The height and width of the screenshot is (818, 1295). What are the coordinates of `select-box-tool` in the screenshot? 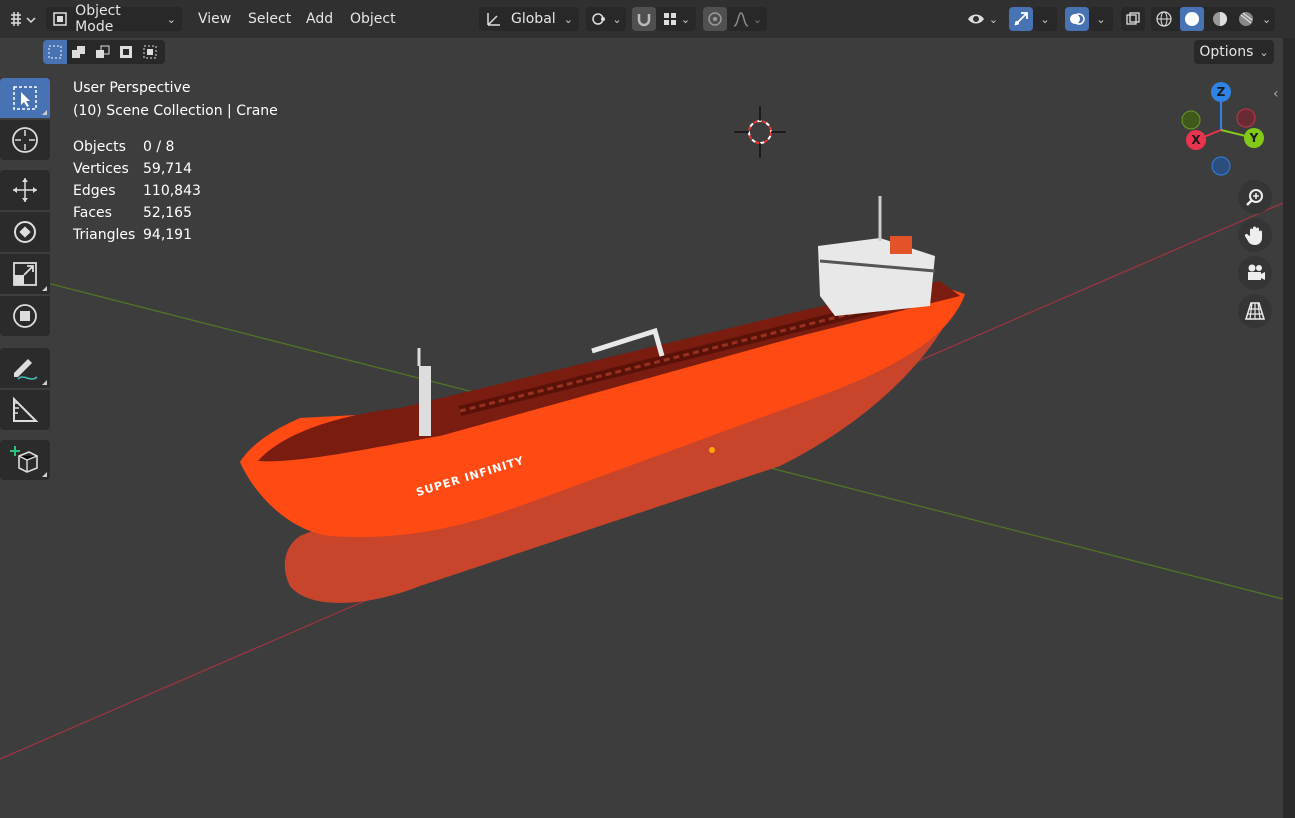 It's located at (25, 98).